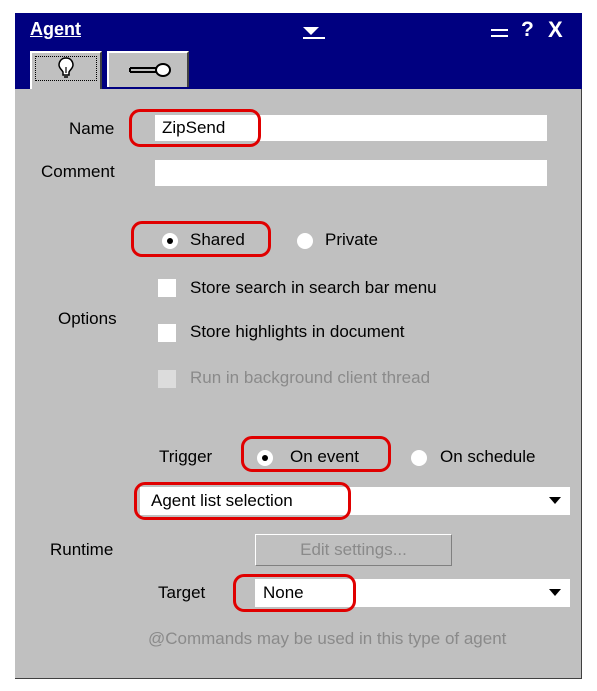 This screenshot has height=691, width=597. Describe the element at coordinates (298, 30) in the screenshot. I see `title-bar: Agent ? X` at that location.